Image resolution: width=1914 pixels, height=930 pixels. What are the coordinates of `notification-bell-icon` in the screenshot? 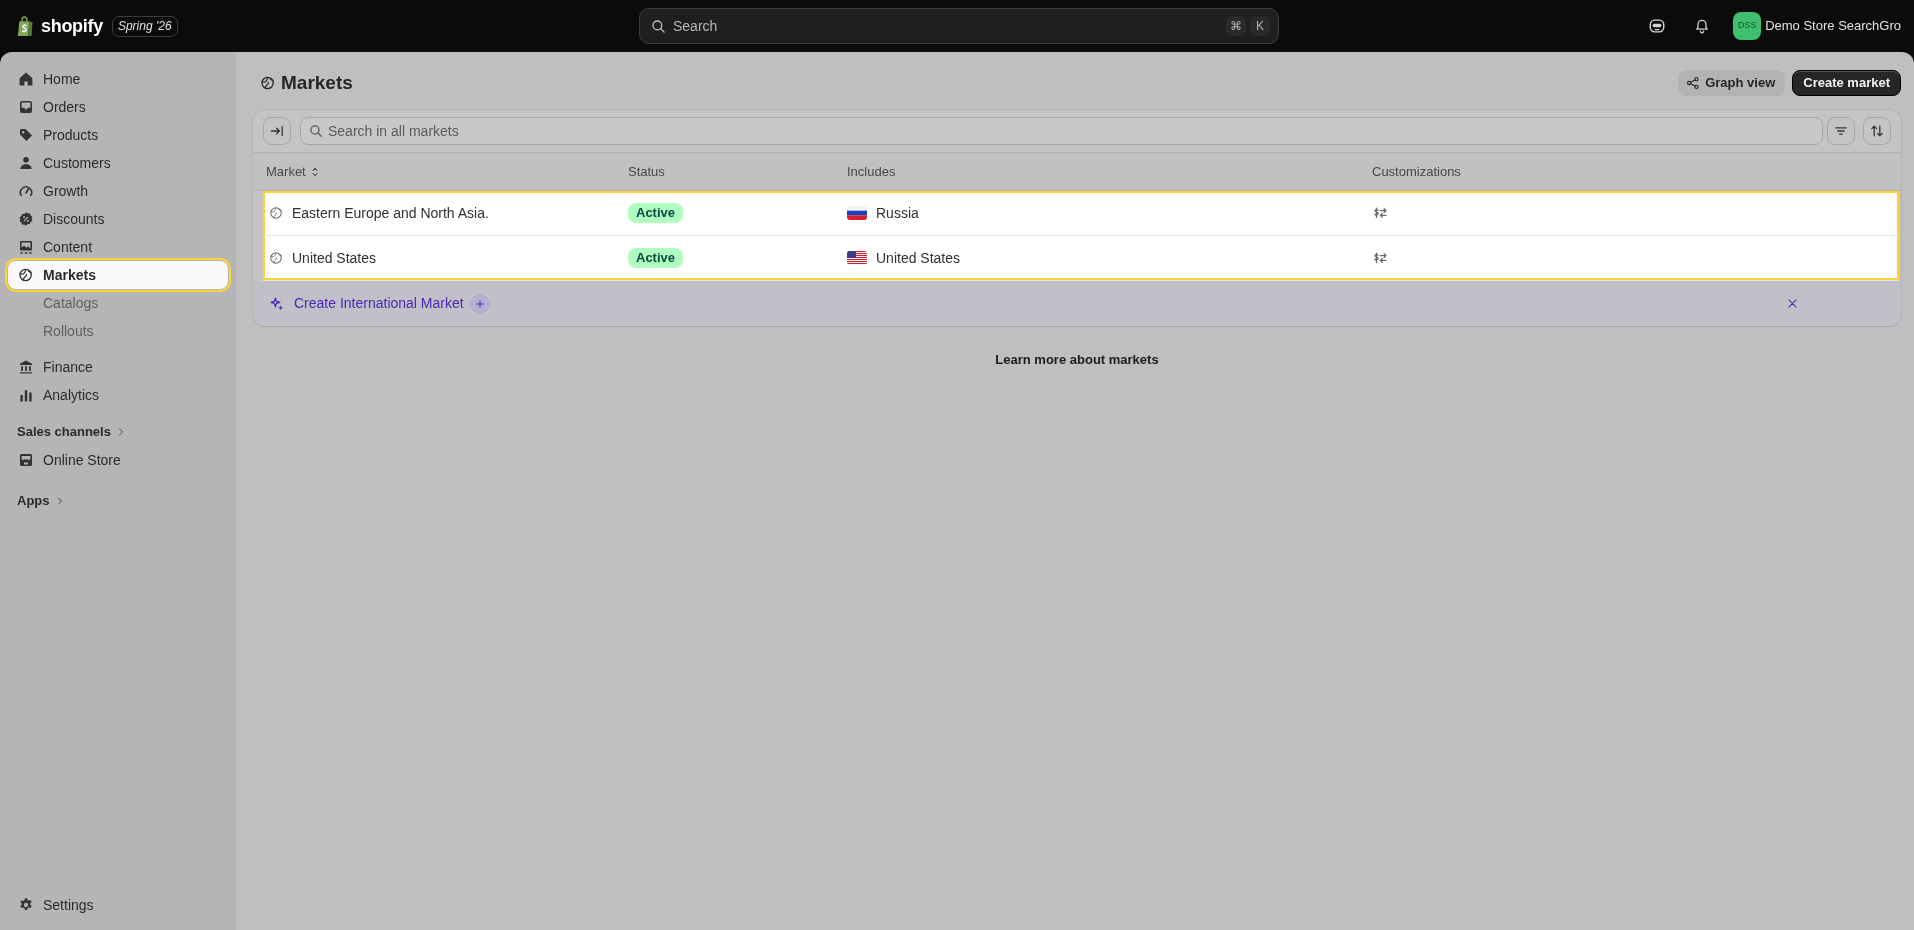 It's located at (1702, 26).